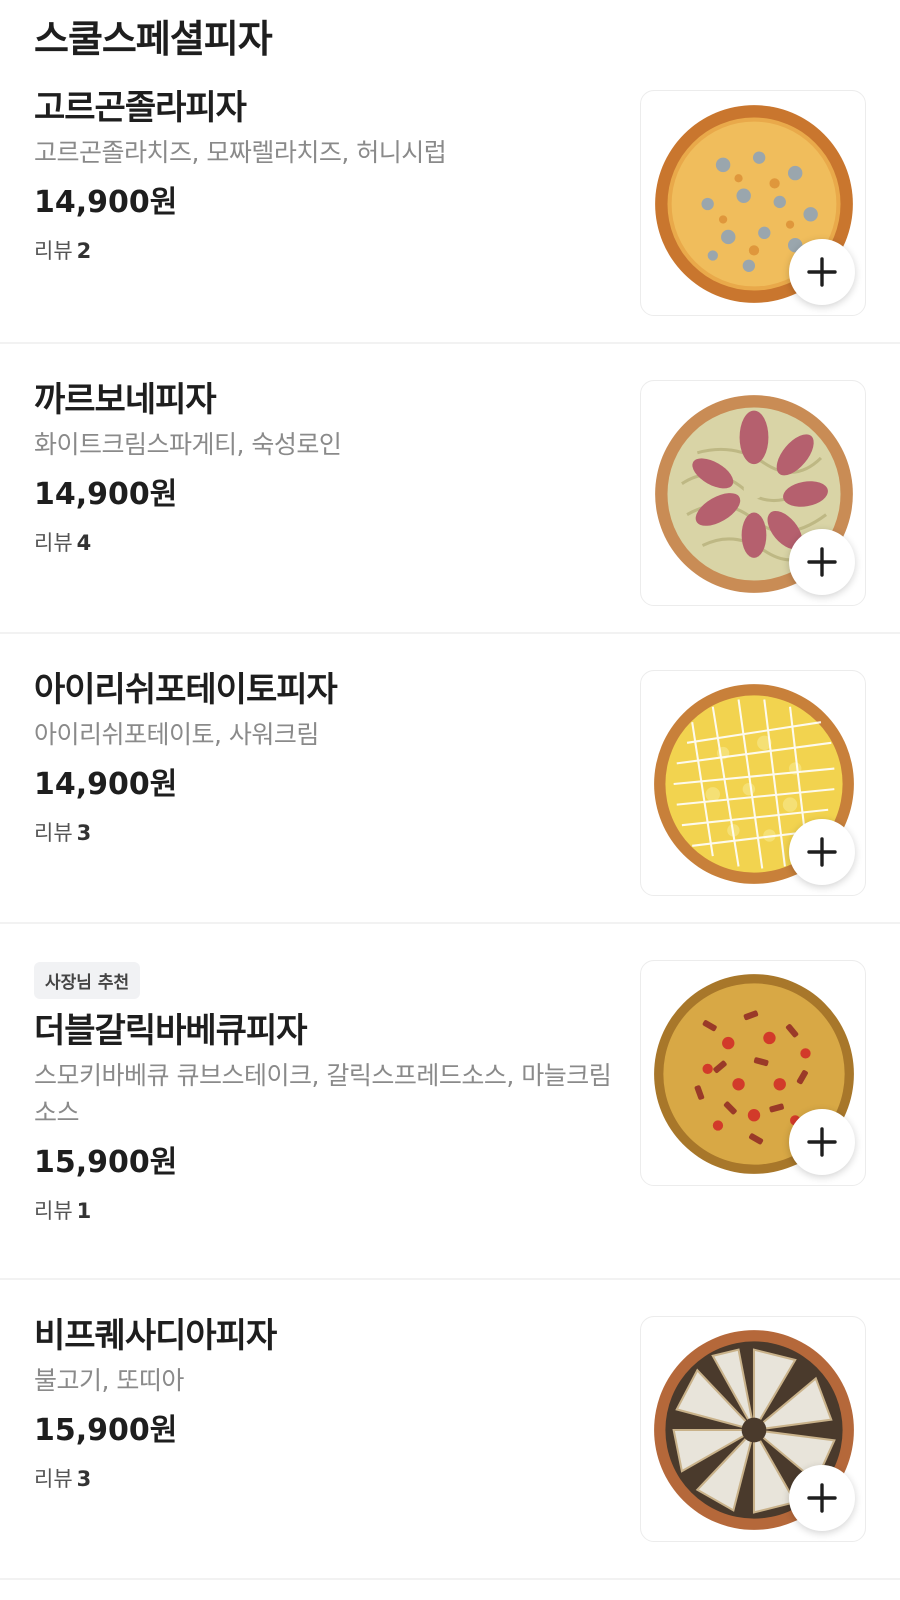 The image size is (900, 1600). What do you see at coordinates (186, 690) in the screenshot?
I see `menu-item-name: 아이리쉬포테이토피자` at bounding box center [186, 690].